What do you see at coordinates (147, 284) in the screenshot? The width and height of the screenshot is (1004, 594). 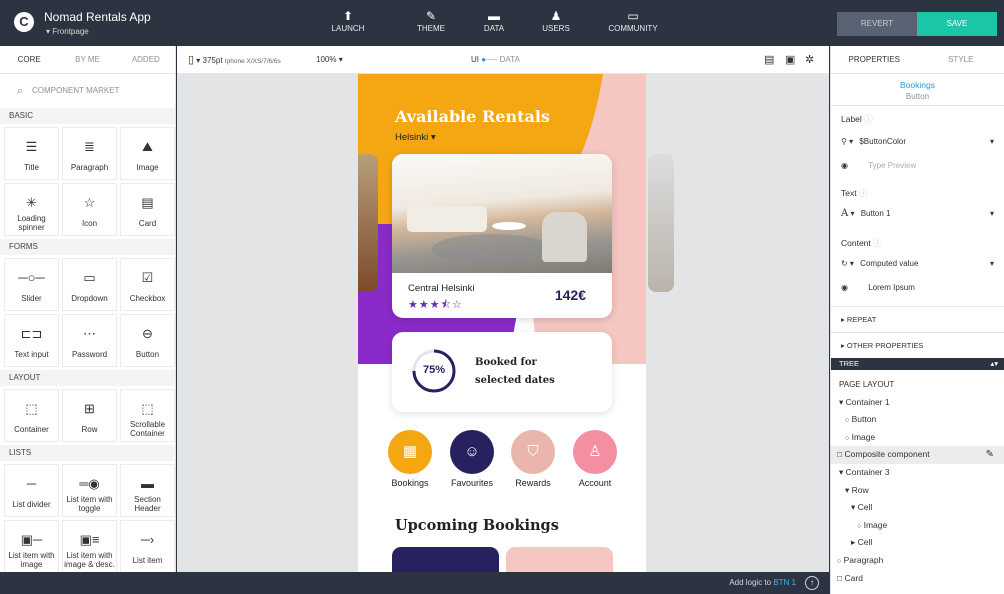 I see `component-checkbox: ☑ Checkbox` at bounding box center [147, 284].